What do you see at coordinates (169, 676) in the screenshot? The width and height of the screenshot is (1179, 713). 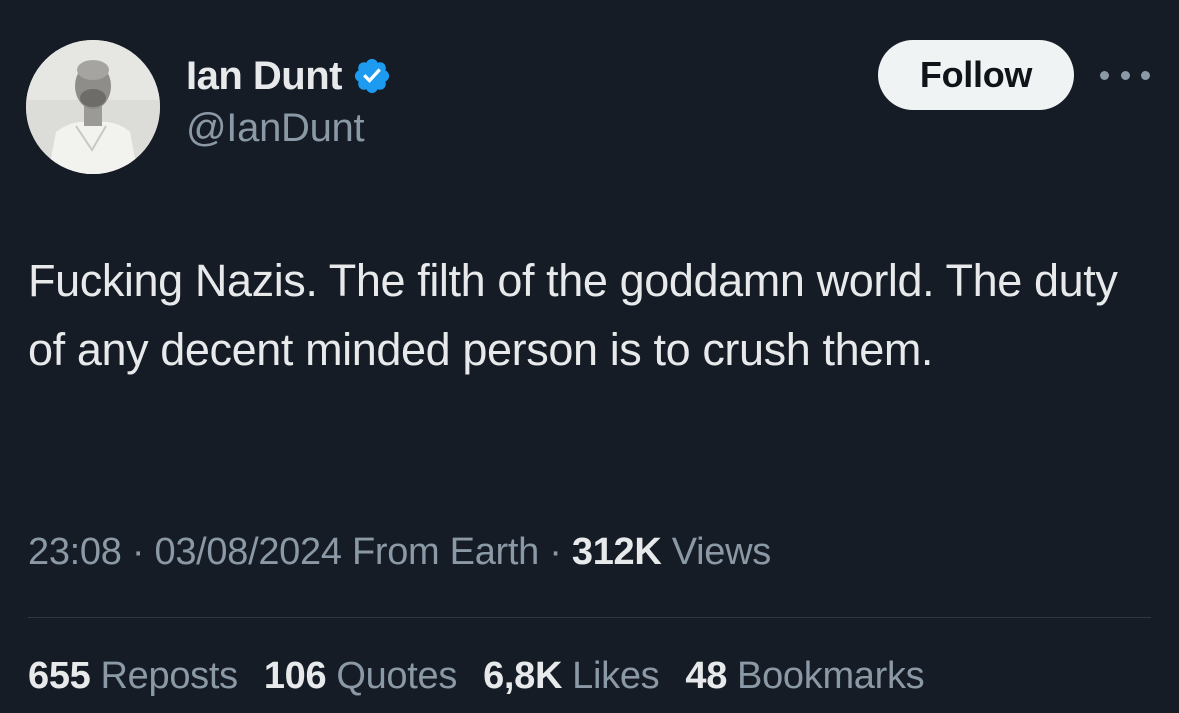 I see `stat-label: Reposts` at bounding box center [169, 676].